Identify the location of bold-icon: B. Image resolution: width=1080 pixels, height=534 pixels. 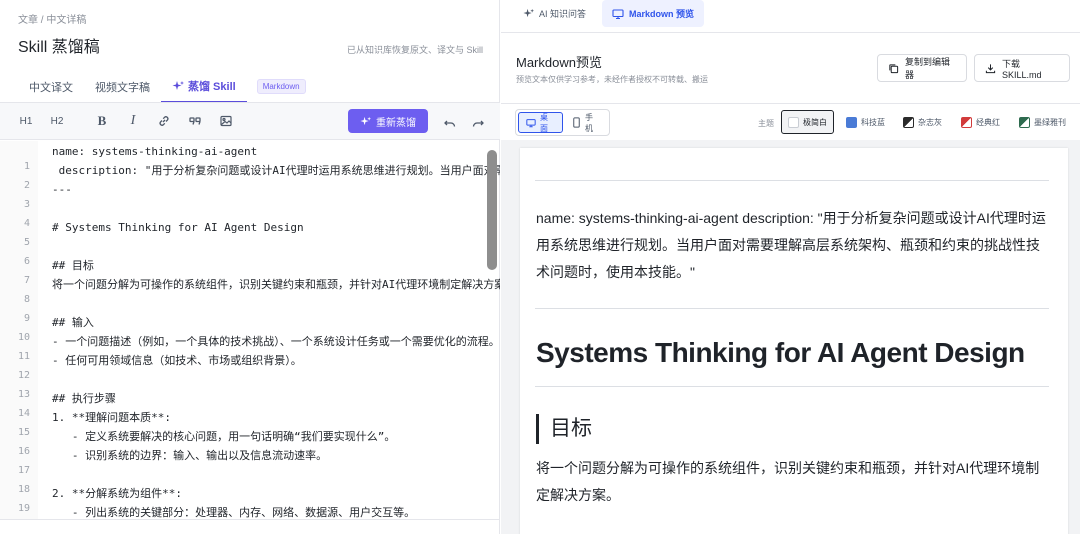
(102, 120).